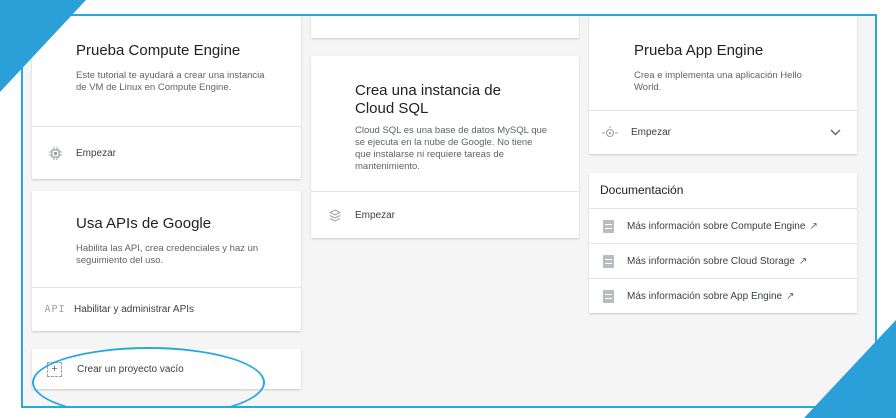  I want to click on app-engine-icon, so click(610, 132).